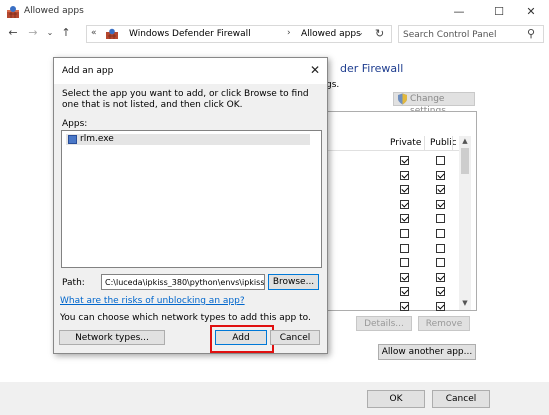 The width and height of the screenshot is (549, 415). Describe the element at coordinates (241, 337) in the screenshot. I see `add-button: Add` at that location.